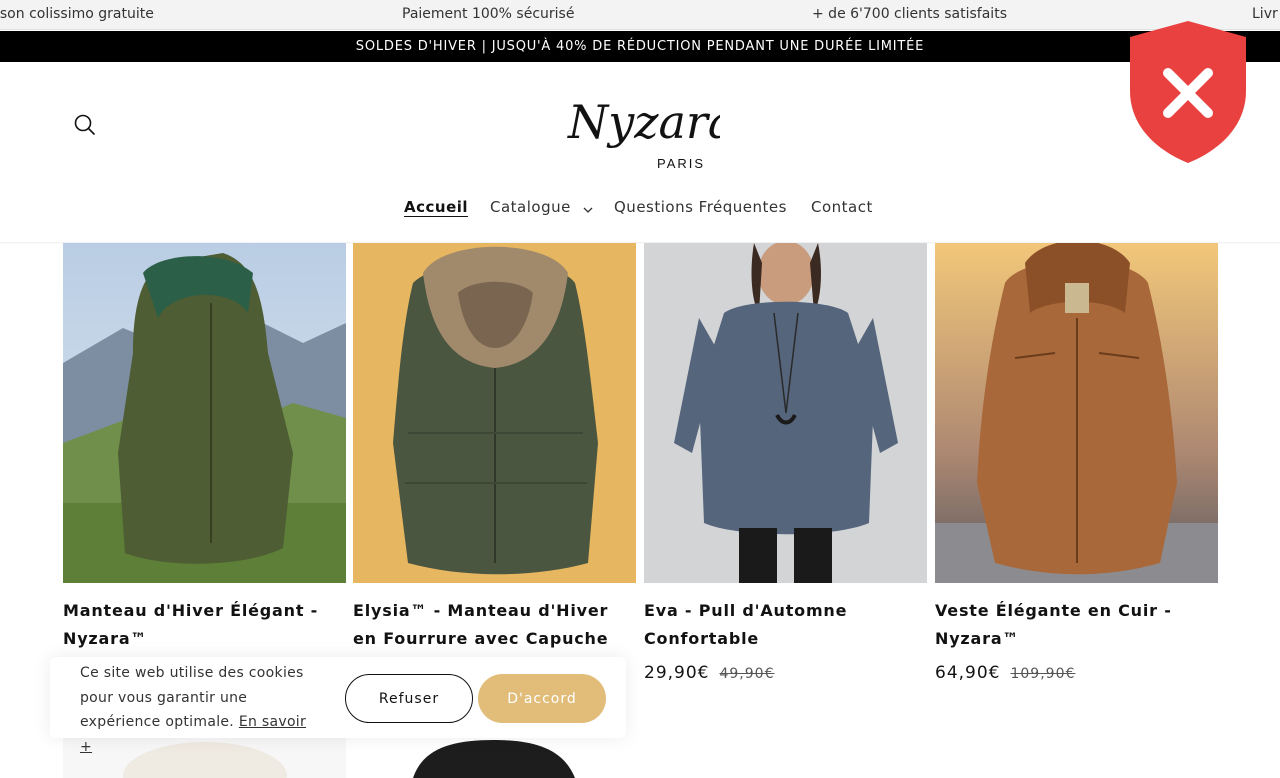 The height and width of the screenshot is (778, 1280). I want to click on nav-item-catalogue: Catalogue, so click(530, 207).